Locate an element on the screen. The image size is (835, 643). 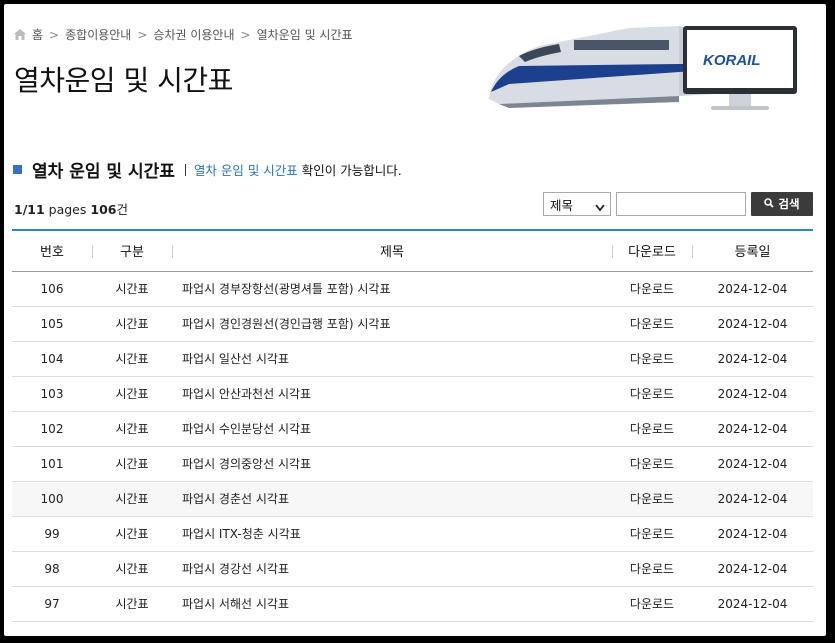
total-count: 106 is located at coordinates (103, 209).